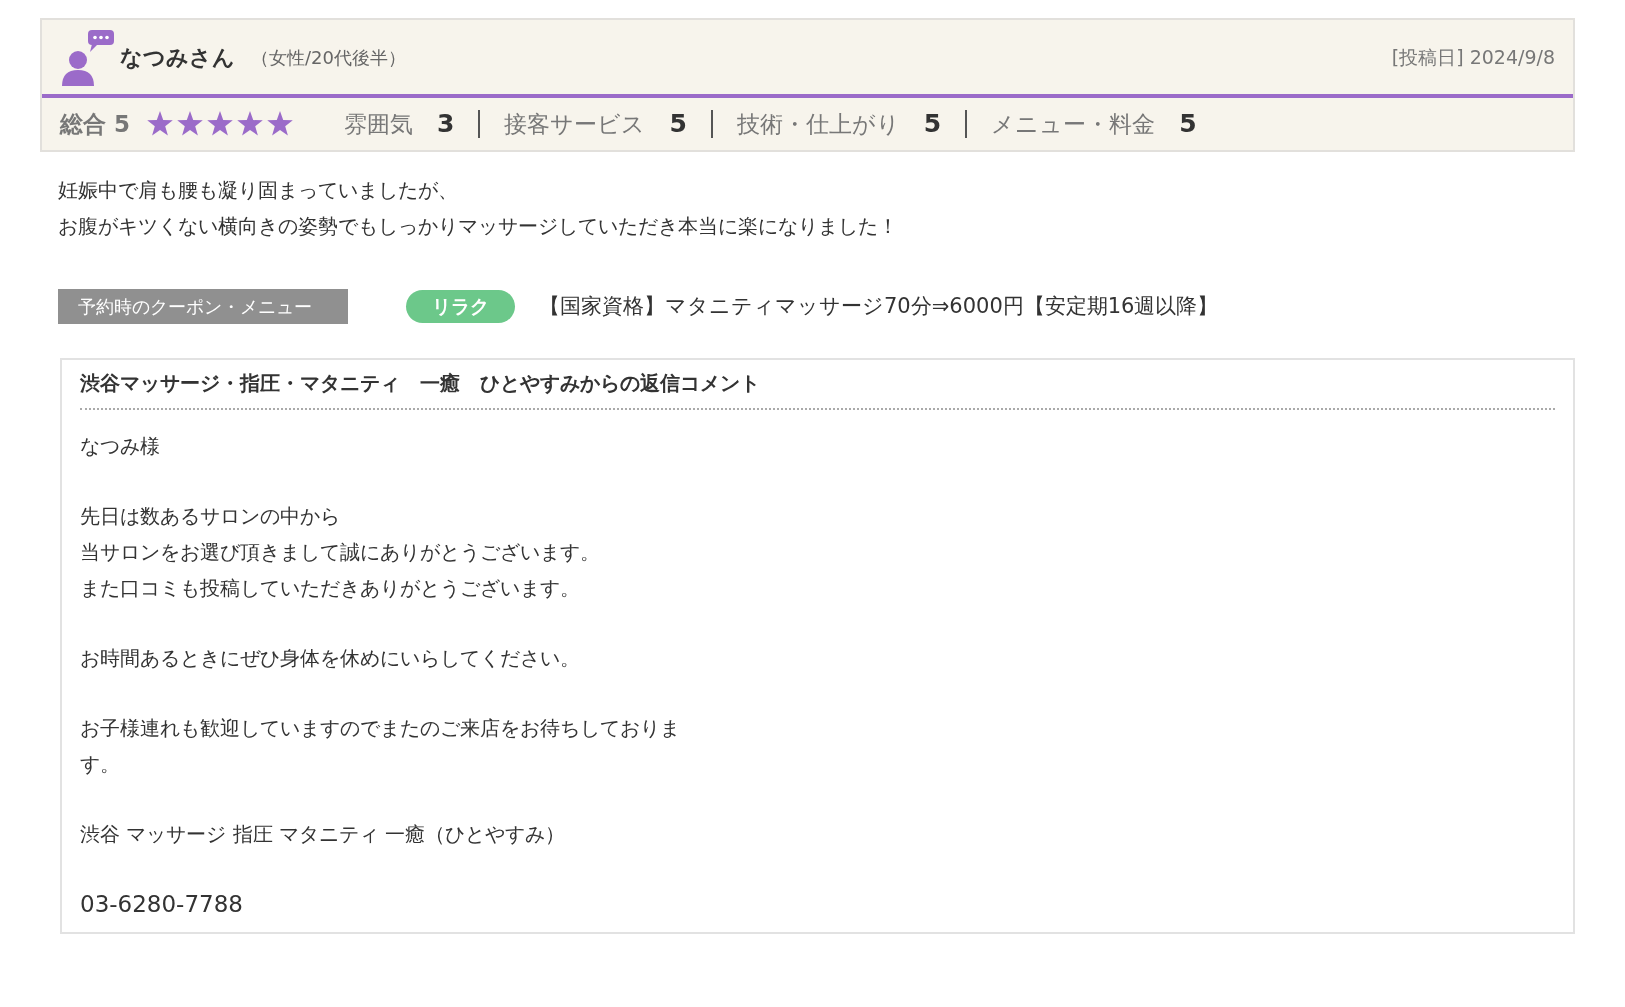 The image size is (1625, 1007). I want to click on post-date: [投稿日] 2024/9/8, so click(1473, 57).